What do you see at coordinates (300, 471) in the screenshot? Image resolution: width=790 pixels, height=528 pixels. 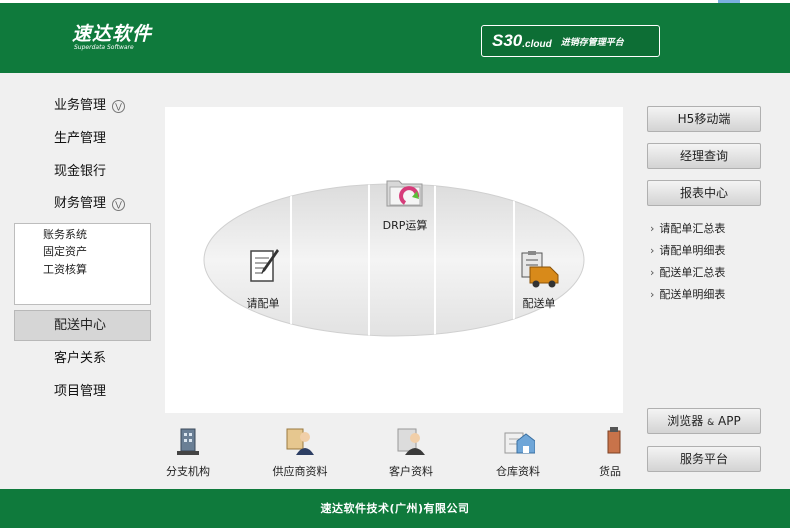 I see `quick-link-label: 供应商资料` at bounding box center [300, 471].